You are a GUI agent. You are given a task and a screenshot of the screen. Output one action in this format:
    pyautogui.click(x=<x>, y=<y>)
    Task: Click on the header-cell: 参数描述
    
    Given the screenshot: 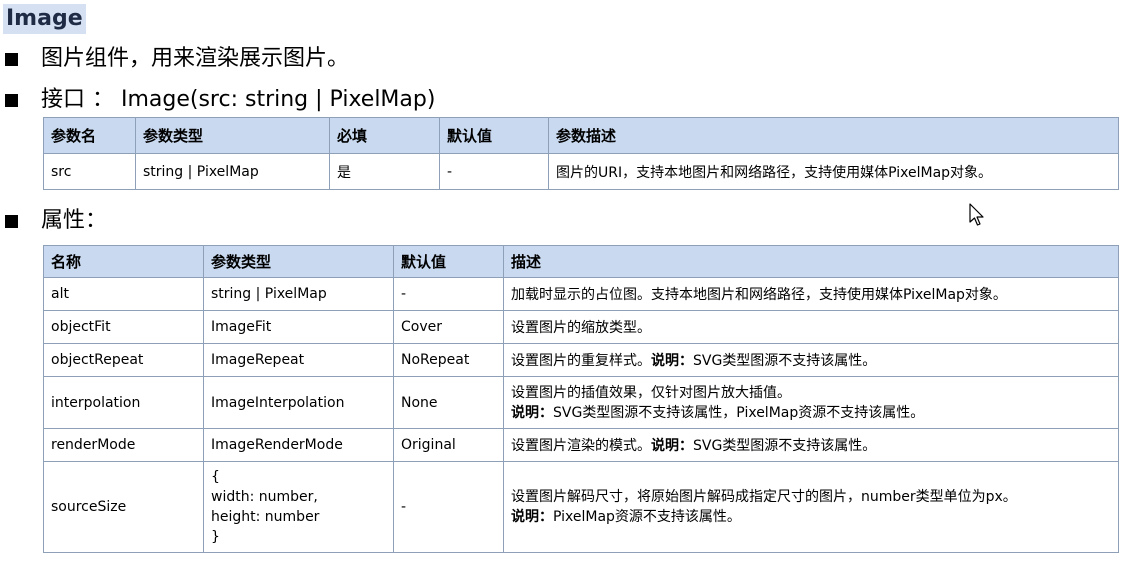 What is the action you would take?
    pyautogui.click(x=833, y=135)
    